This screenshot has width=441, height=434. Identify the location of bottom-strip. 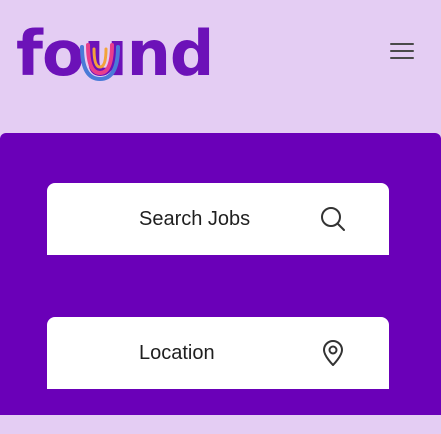
(220, 424).